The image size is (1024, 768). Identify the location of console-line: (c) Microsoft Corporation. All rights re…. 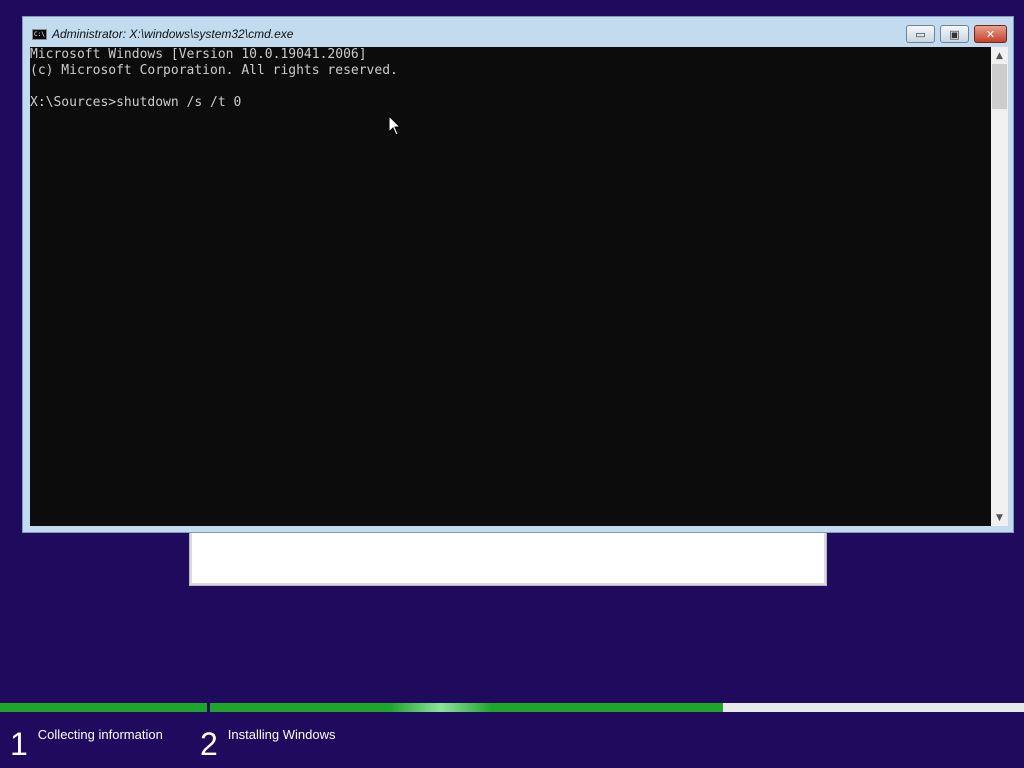
(214, 70).